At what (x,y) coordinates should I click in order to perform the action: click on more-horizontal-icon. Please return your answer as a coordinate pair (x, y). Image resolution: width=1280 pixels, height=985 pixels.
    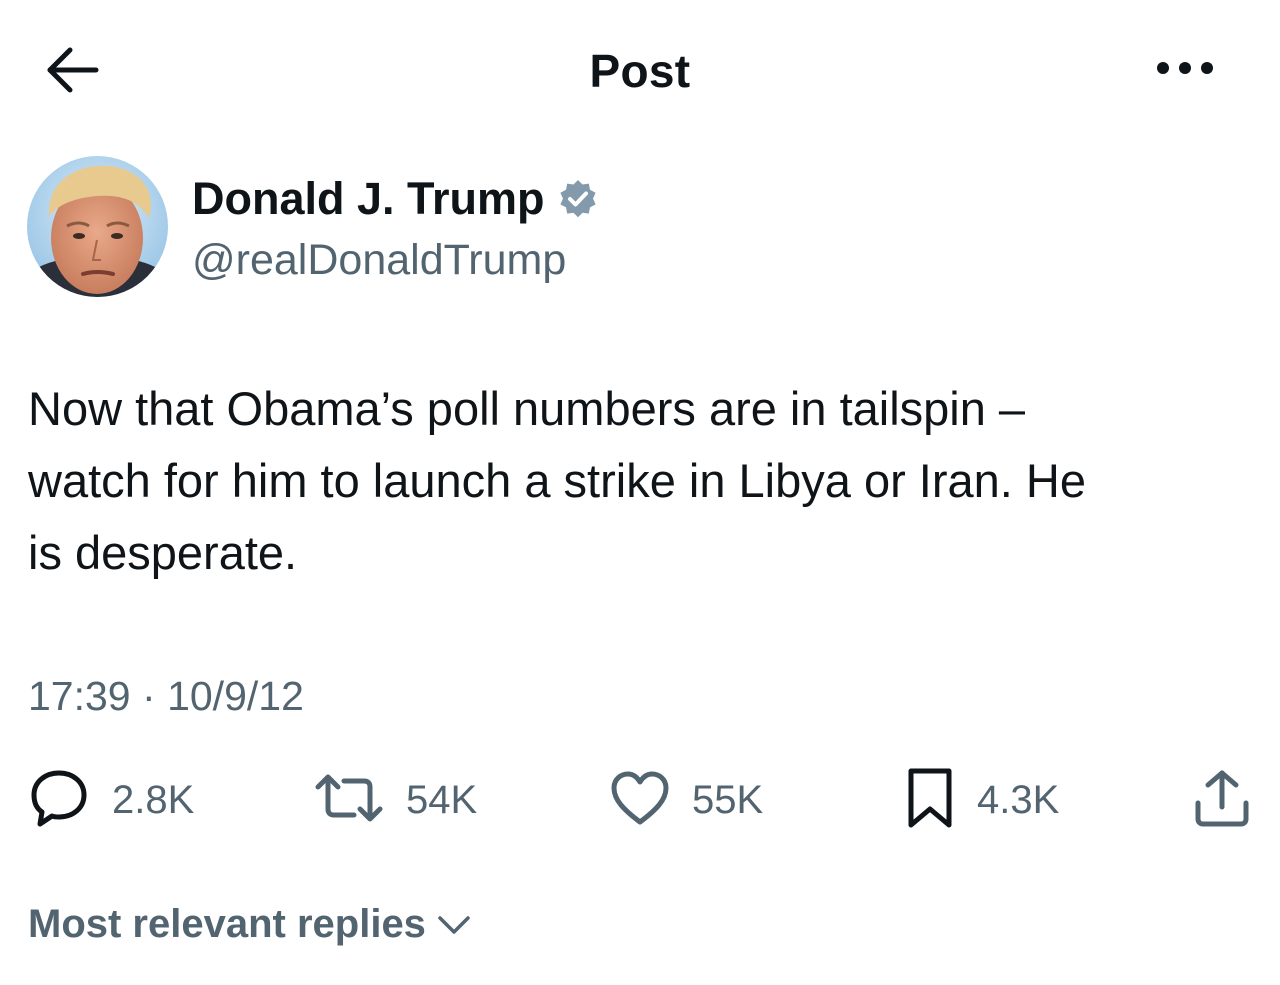
    Looking at the image, I should click on (1185, 70).